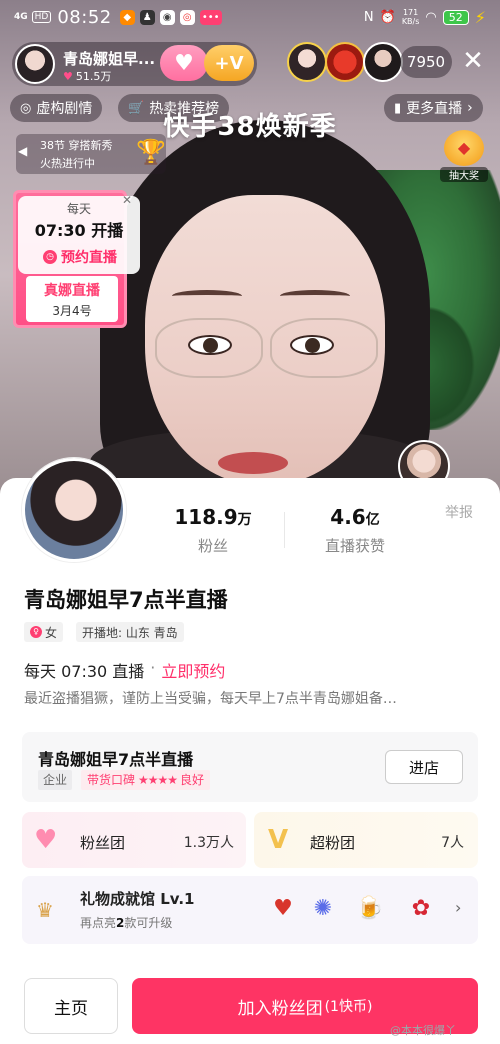 This screenshot has width=500, height=1044. What do you see at coordinates (354, 530) in the screenshot?
I see `likes-stat: 4.6亿 直播获赞` at bounding box center [354, 530].